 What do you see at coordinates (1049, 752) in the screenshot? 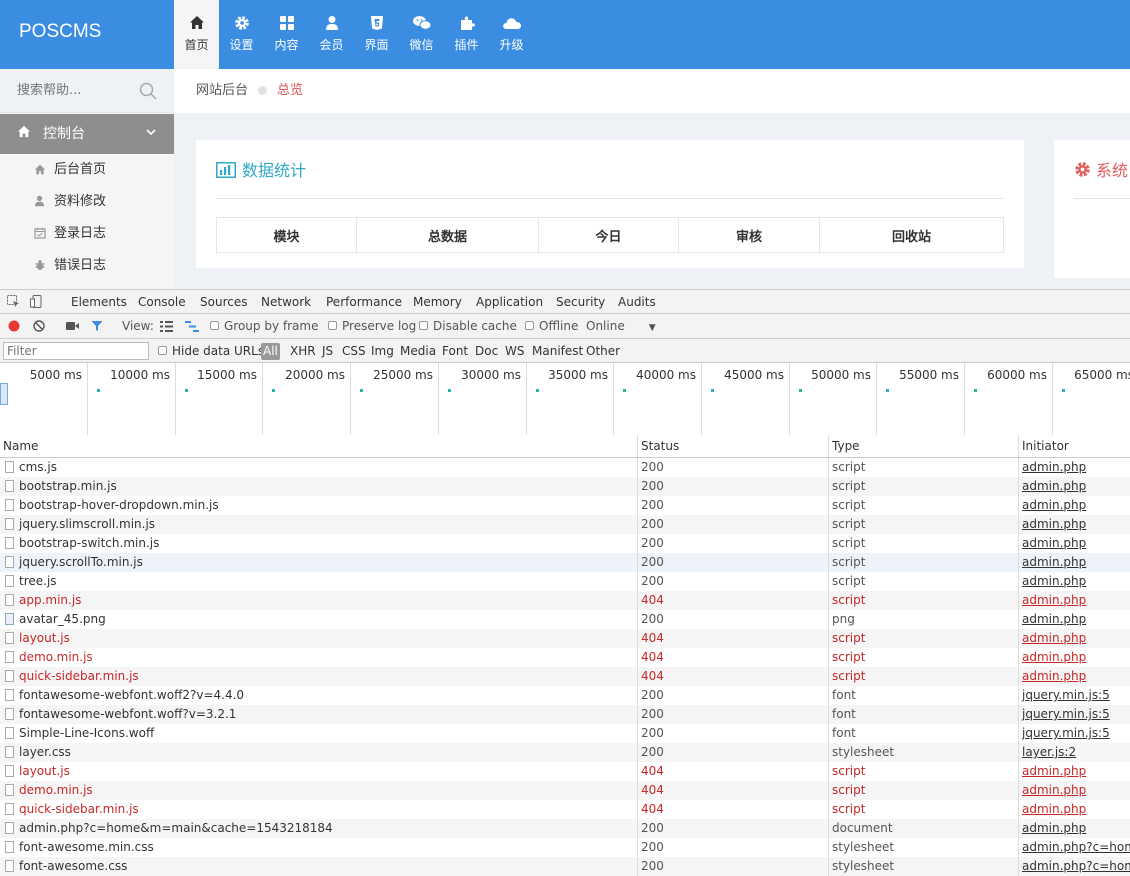
I see `initiator-link: layer.js:2` at bounding box center [1049, 752].